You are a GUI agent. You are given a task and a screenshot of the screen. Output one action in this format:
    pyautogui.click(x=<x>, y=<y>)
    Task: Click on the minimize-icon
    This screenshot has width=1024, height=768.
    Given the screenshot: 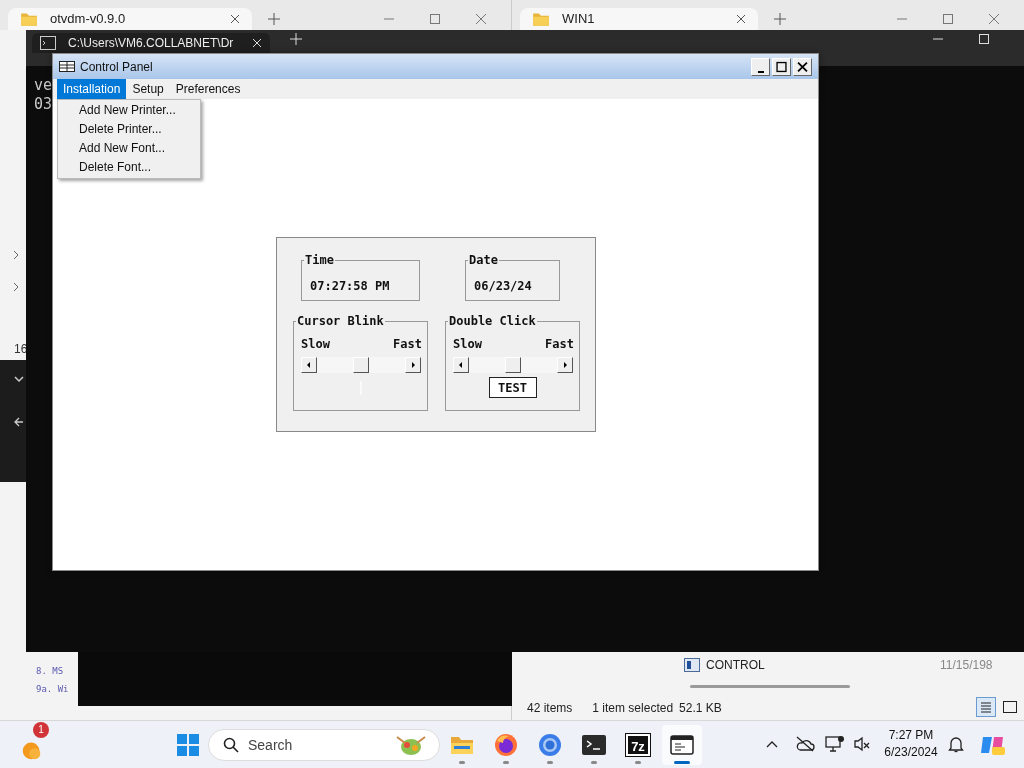 What is the action you would take?
    pyautogui.click(x=761, y=71)
    